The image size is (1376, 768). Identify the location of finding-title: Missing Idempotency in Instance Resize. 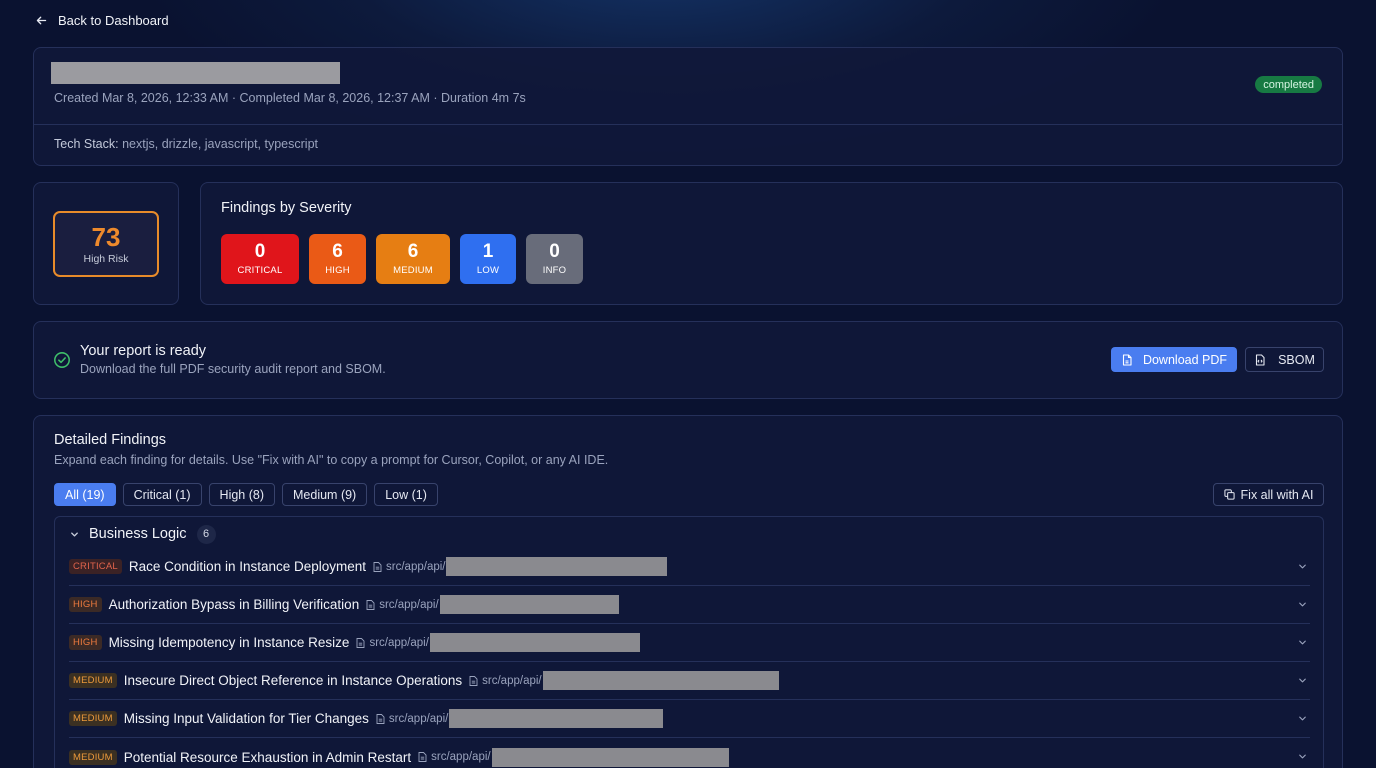
(229, 642).